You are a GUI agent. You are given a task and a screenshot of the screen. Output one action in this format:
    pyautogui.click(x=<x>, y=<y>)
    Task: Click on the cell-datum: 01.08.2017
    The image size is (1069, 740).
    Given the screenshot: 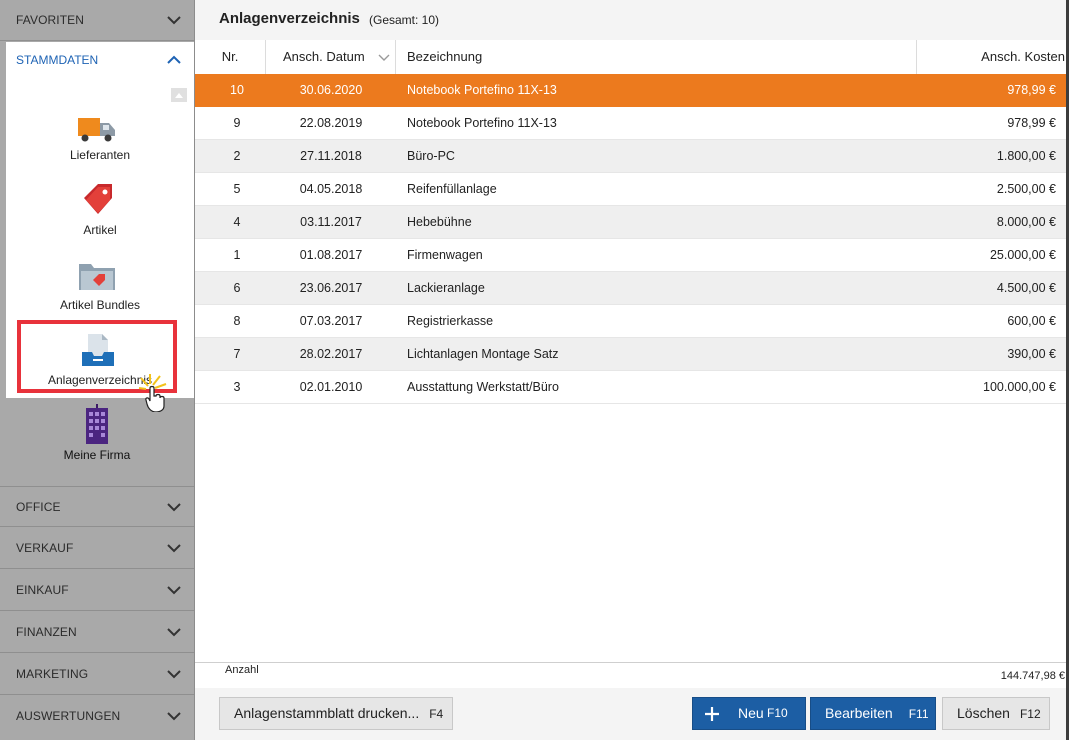 What is the action you would take?
    pyautogui.click(x=331, y=255)
    